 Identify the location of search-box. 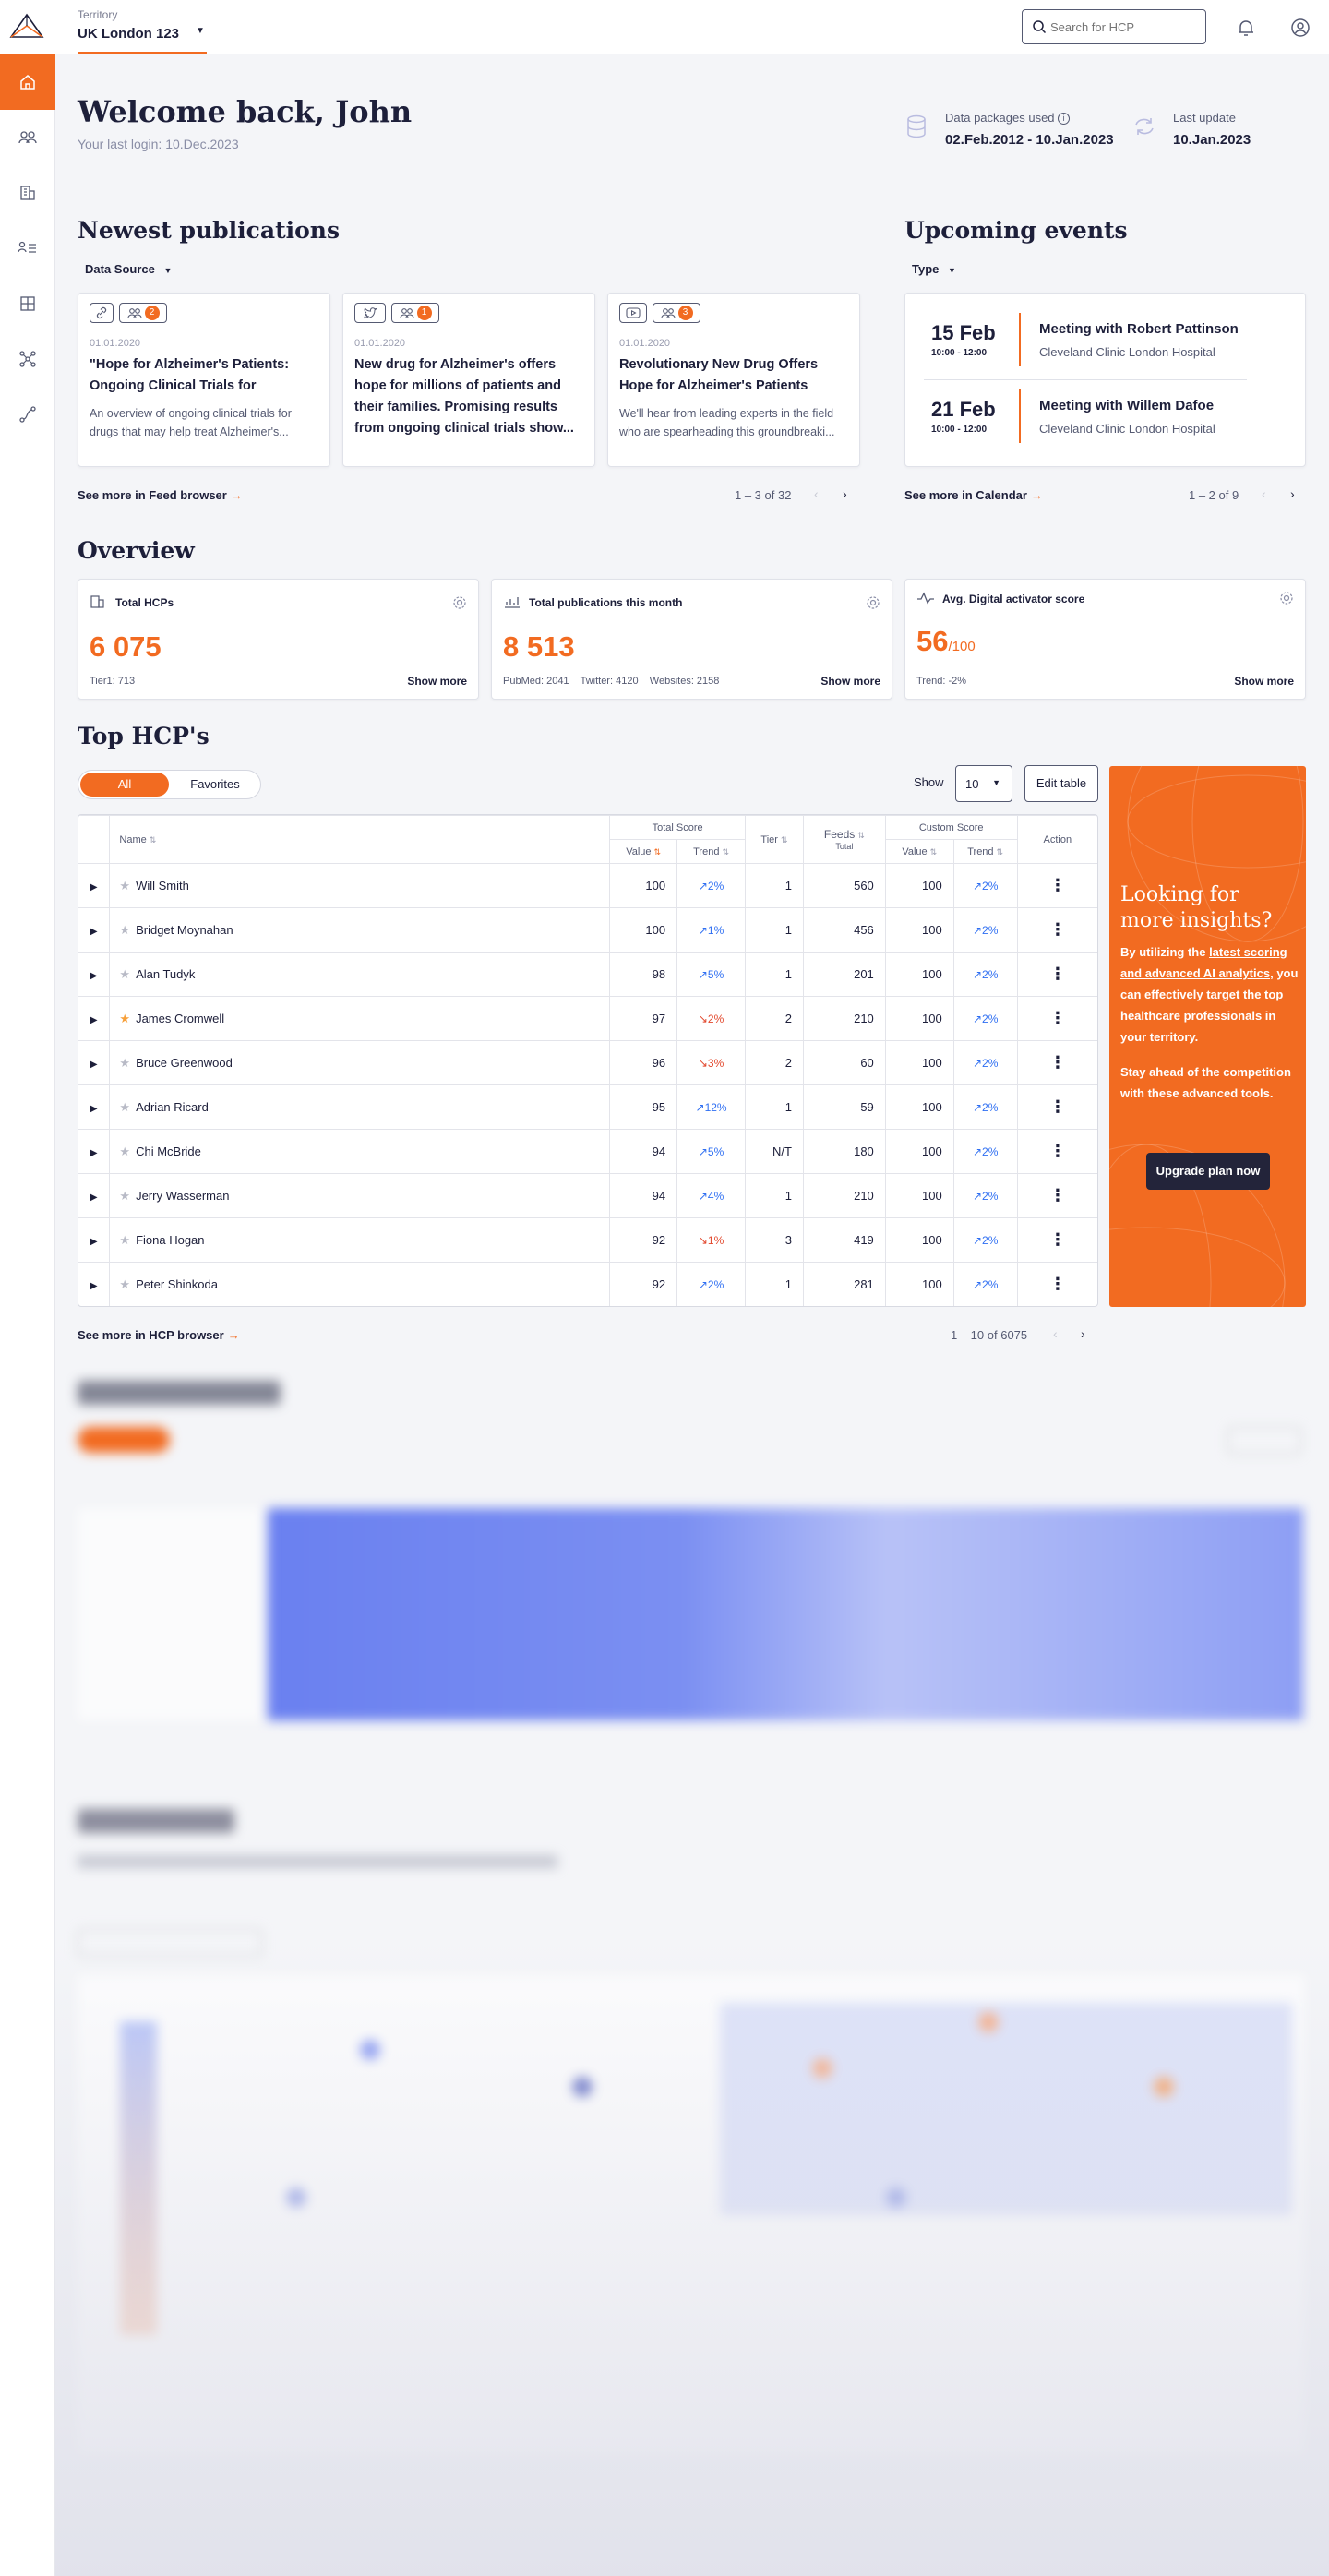
(1114, 27).